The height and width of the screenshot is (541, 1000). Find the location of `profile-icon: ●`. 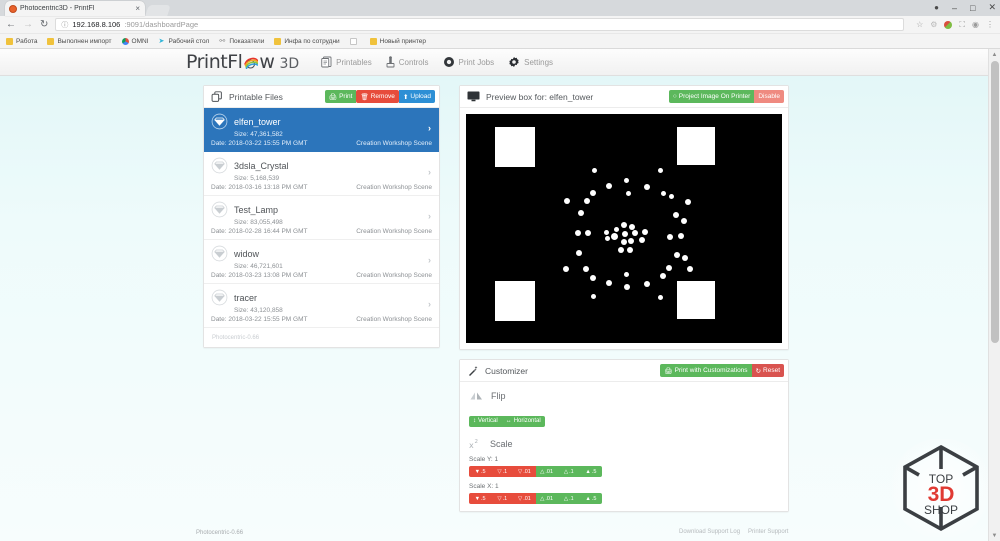

profile-icon: ● is located at coordinates (936, 7).